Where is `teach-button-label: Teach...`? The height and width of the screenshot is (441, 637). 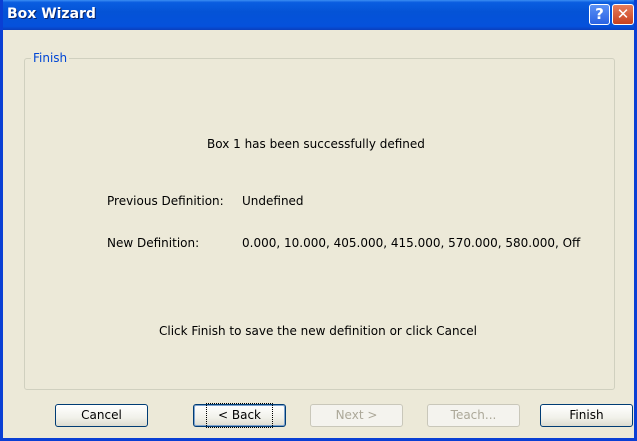 teach-button-label: Teach... is located at coordinates (473, 415).